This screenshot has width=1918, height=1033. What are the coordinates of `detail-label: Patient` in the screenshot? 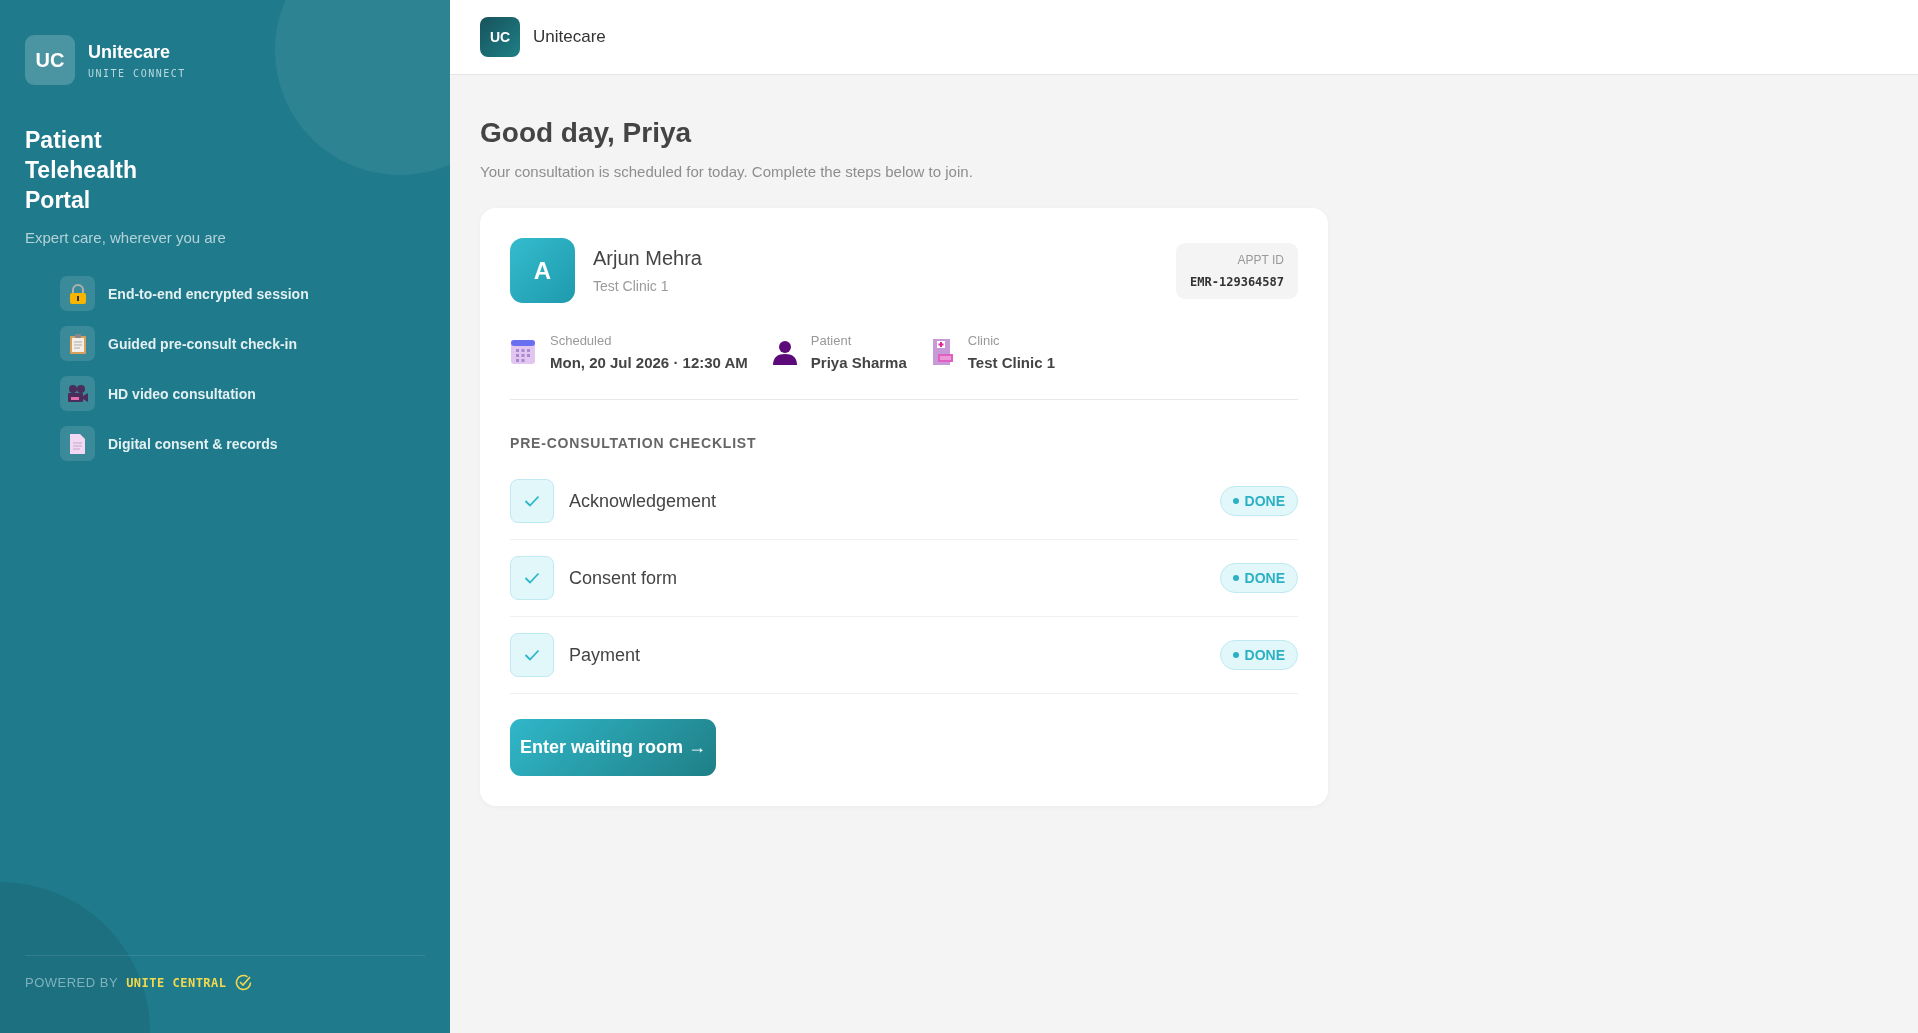 It's located at (831, 340).